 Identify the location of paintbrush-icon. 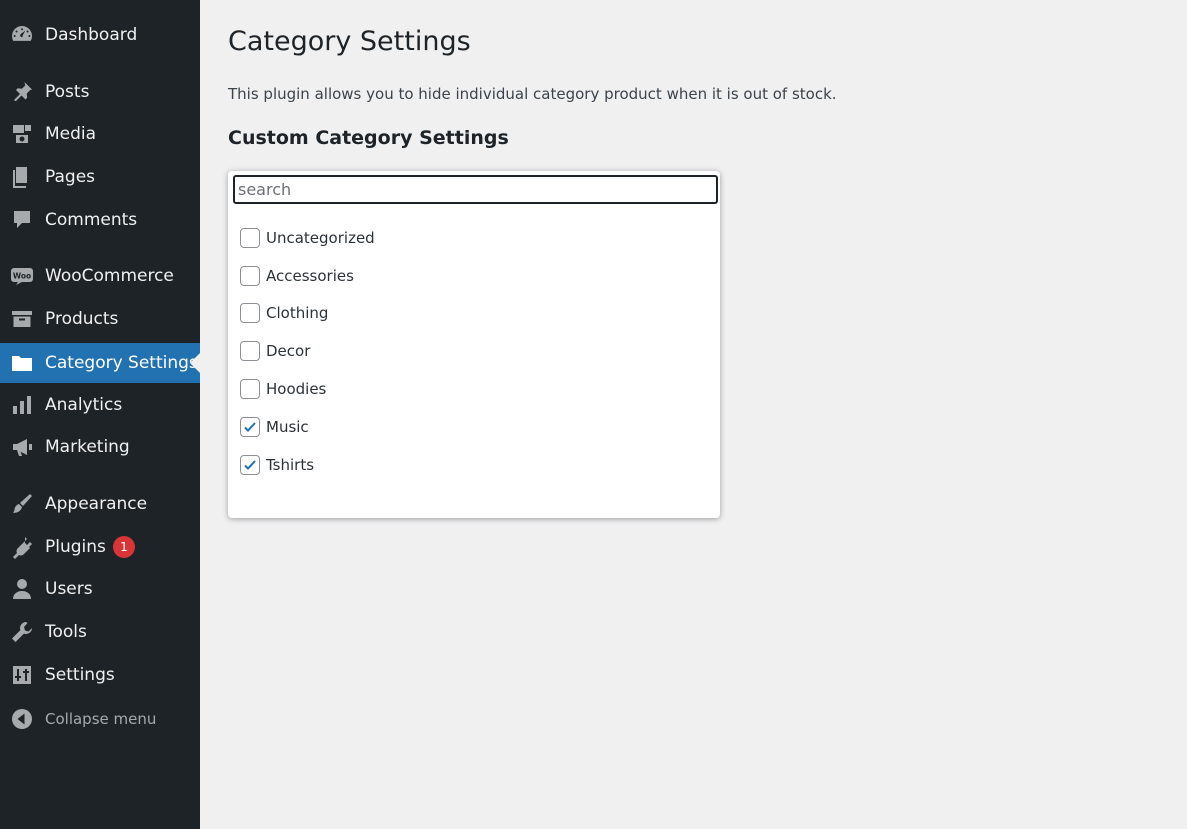
(22, 504).